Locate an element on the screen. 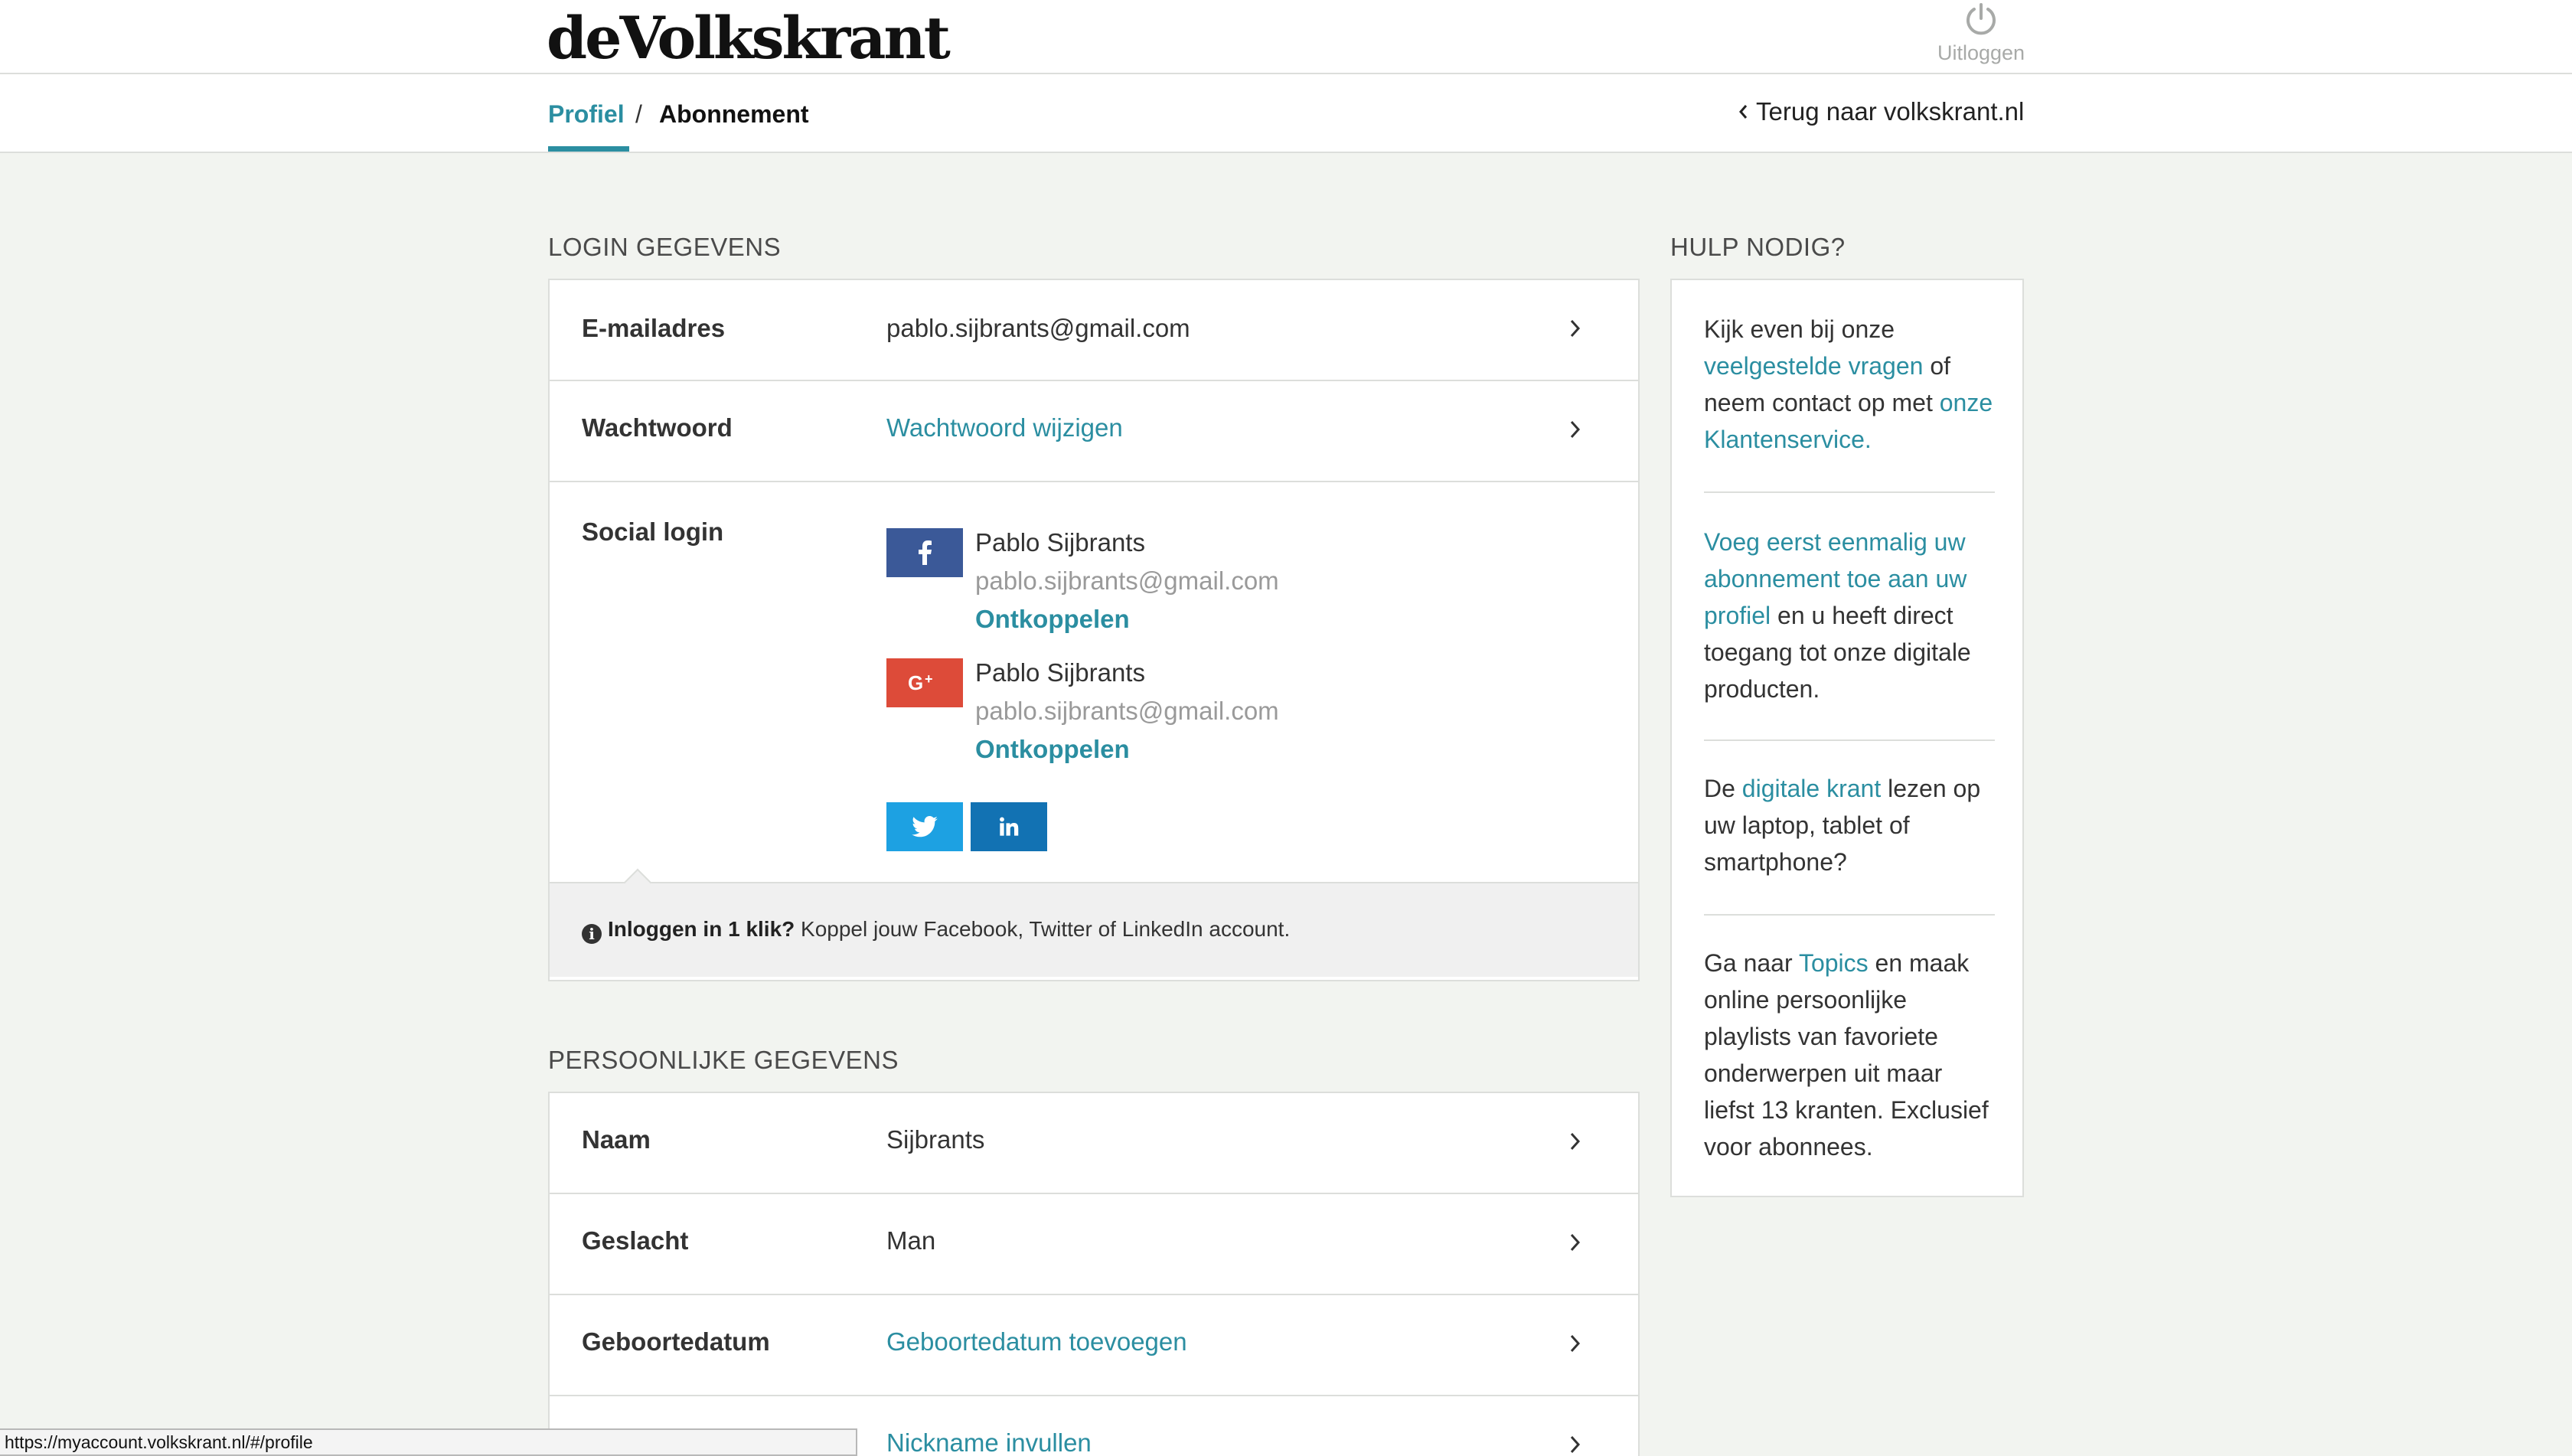  faq-link: veelgestelde vragen is located at coordinates (1813, 366).